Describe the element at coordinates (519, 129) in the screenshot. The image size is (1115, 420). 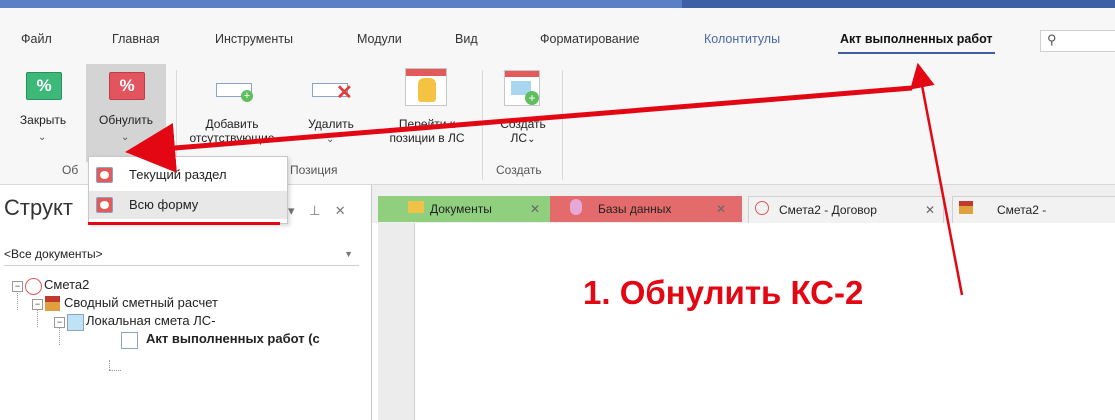
I see `arrow-to-reset` at that location.